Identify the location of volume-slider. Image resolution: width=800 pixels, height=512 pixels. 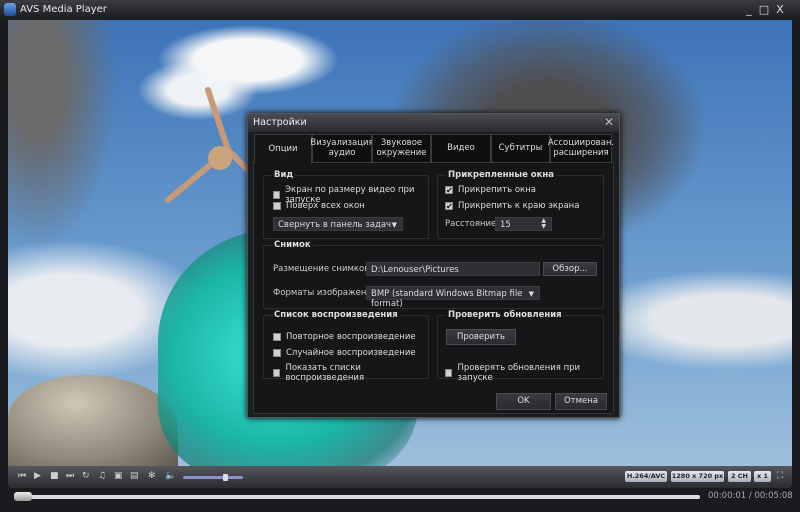
(213, 477).